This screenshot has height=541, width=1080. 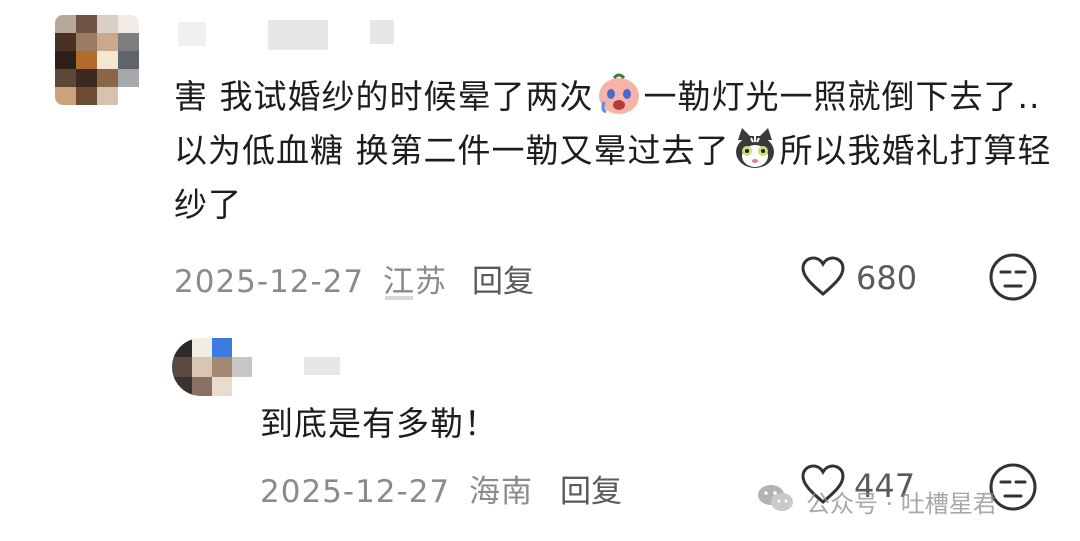 What do you see at coordinates (415, 282) in the screenshot?
I see `comment-location: 江苏` at bounding box center [415, 282].